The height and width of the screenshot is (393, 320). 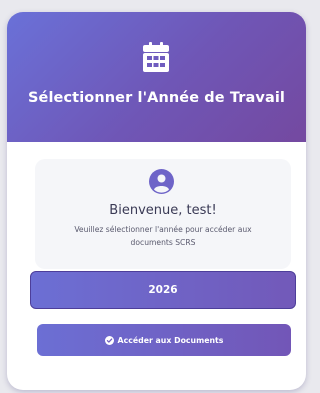 I want to click on calendar-icon, so click(x=156, y=57).